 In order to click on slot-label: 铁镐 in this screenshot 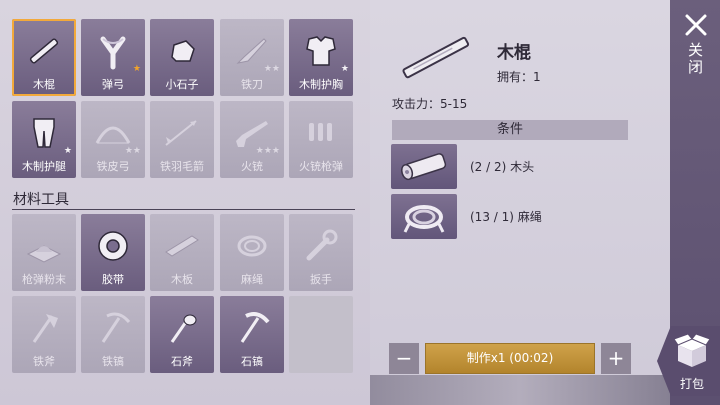, I will do `click(113, 361)`.